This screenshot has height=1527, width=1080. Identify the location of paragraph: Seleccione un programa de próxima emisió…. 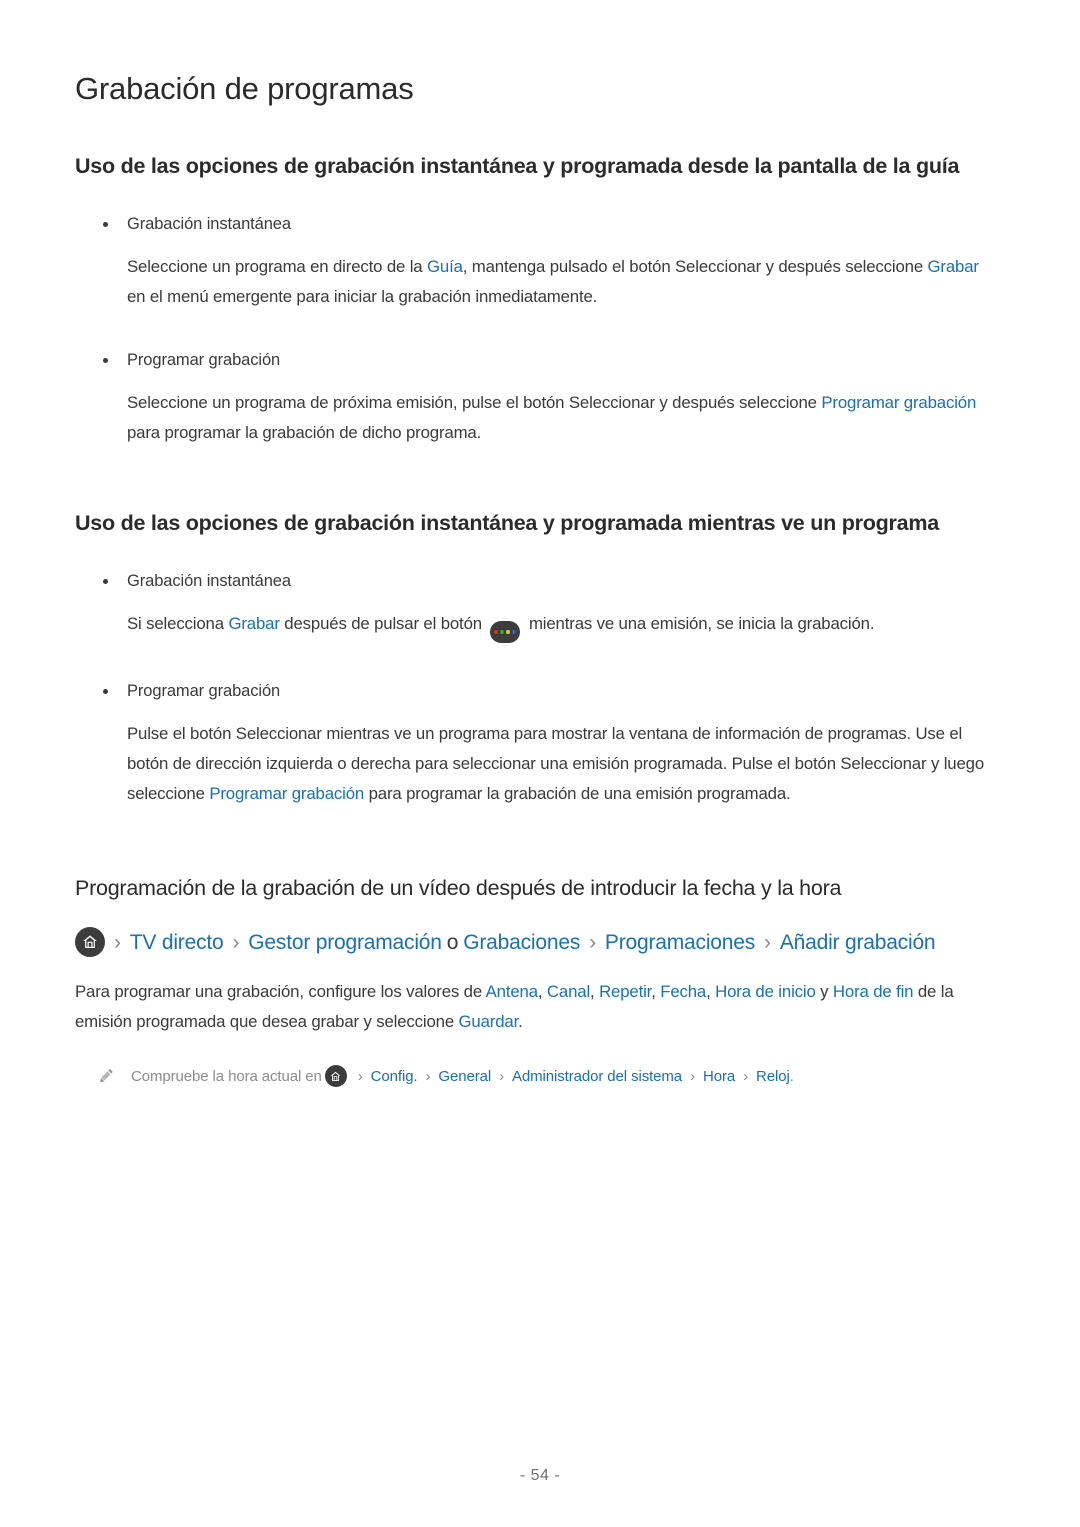
(540, 418).